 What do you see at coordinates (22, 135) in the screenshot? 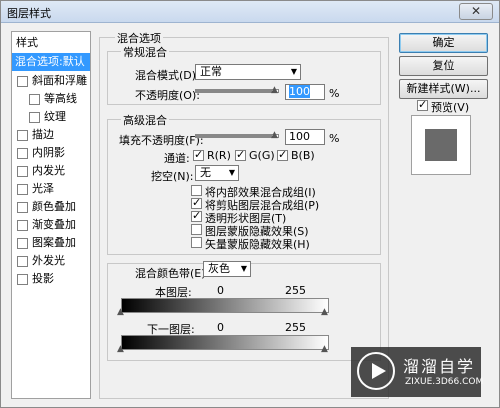
I see `stroke-checkbox` at bounding box center [22, 135].